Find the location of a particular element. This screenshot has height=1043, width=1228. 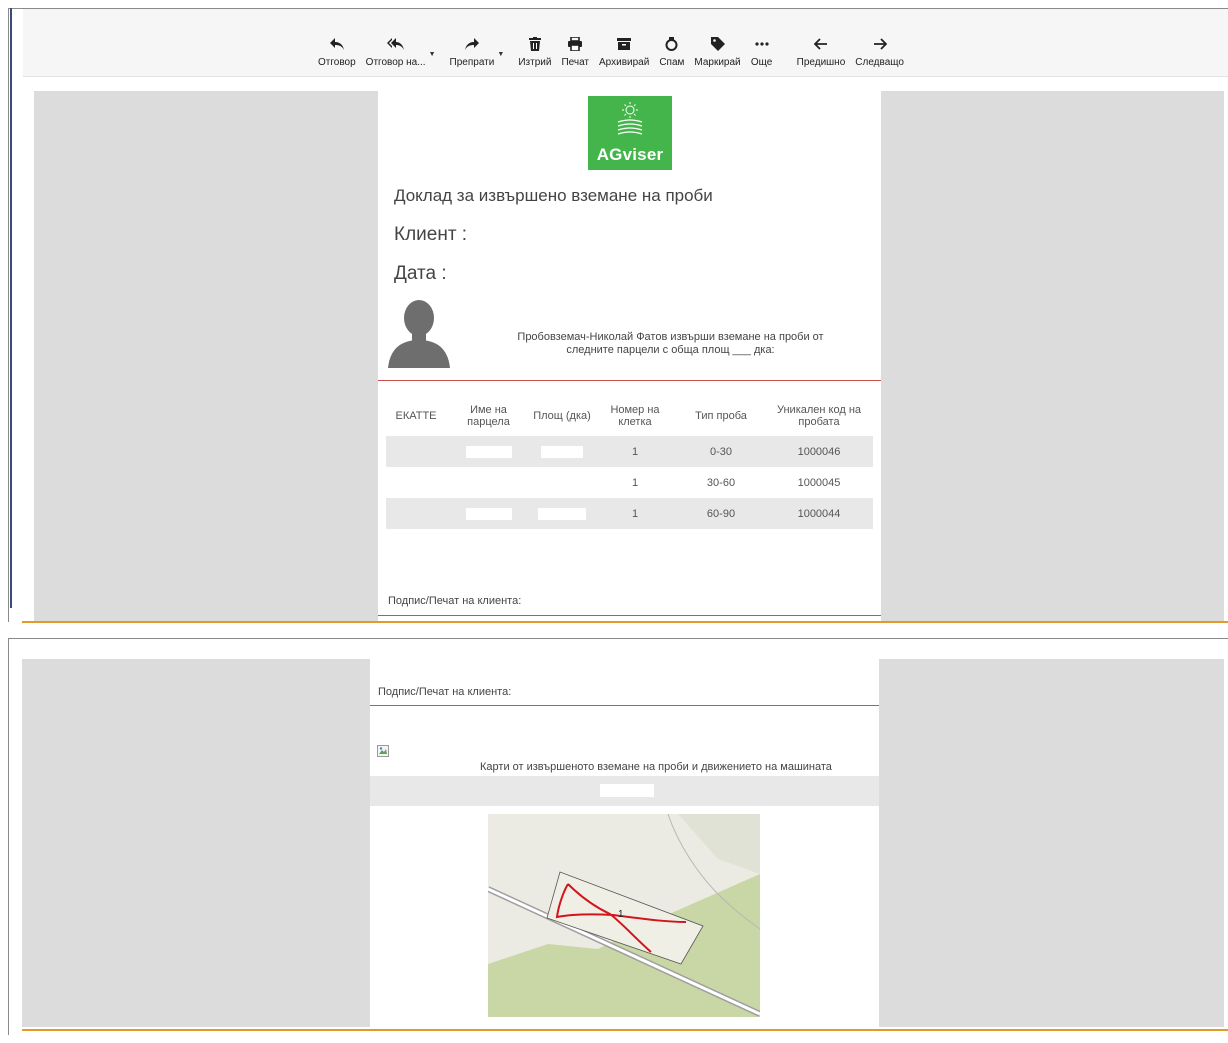

delete-button: Изтрий is located at coordinates (534, 51).